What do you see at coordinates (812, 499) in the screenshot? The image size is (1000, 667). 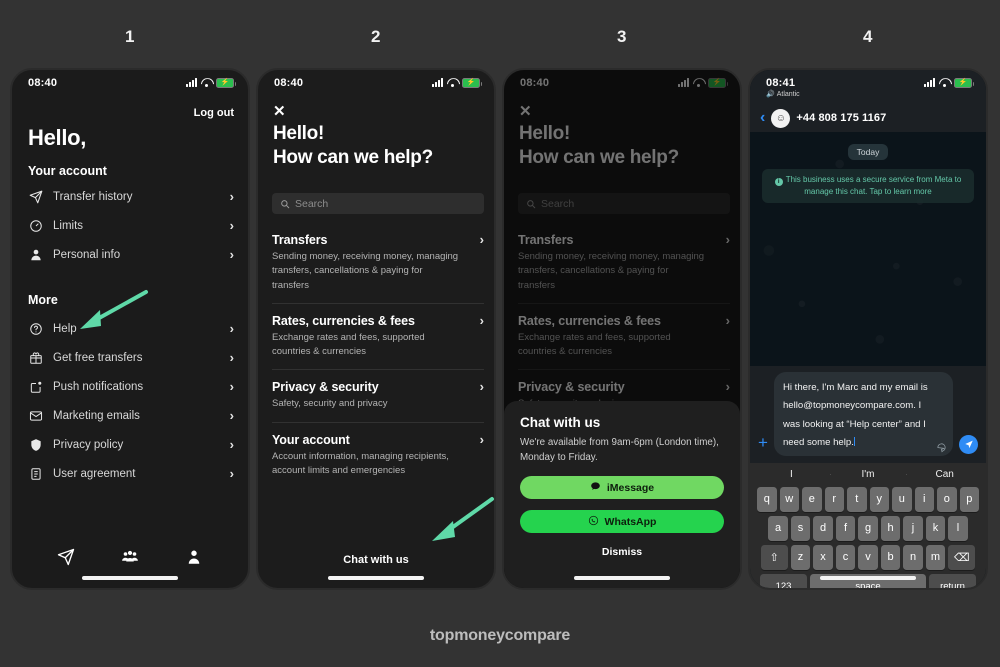 I see `key-e: e` at bounding box center [812, 499].